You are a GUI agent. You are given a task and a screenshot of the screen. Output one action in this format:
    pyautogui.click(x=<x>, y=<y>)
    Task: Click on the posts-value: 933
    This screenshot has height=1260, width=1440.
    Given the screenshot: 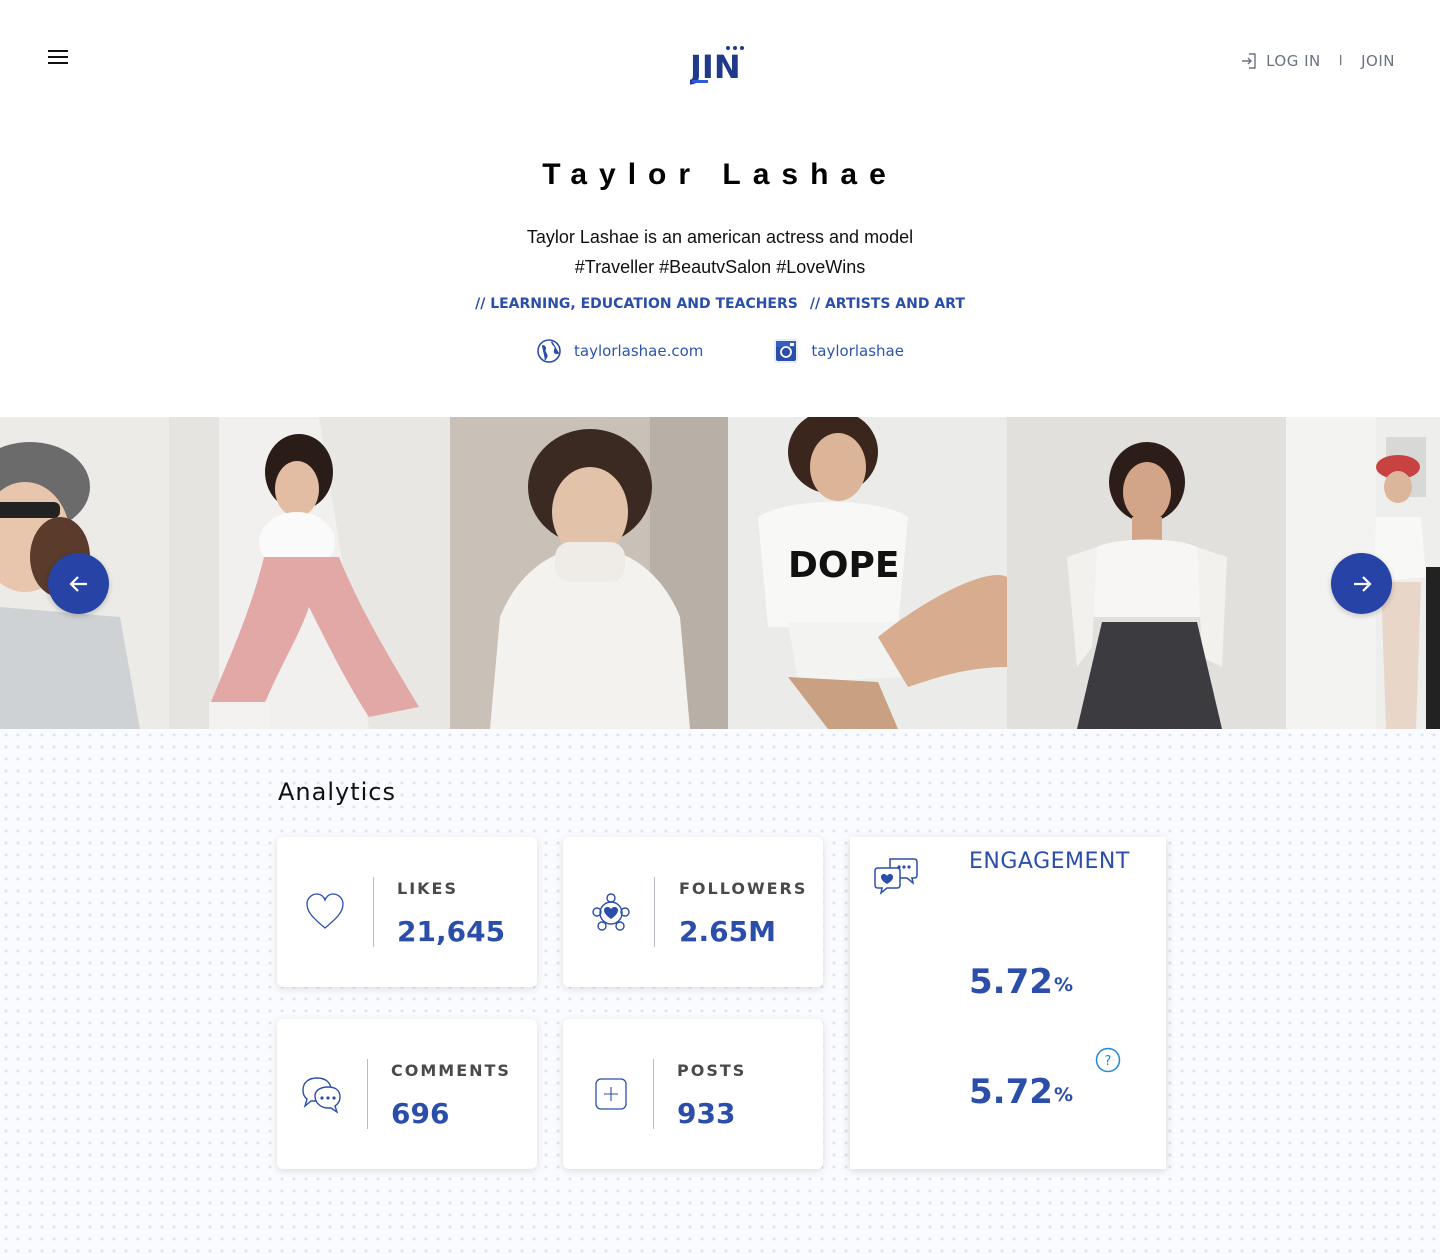 What is the action you would take?
    pyautogui.click(x=706, y=1113)
    